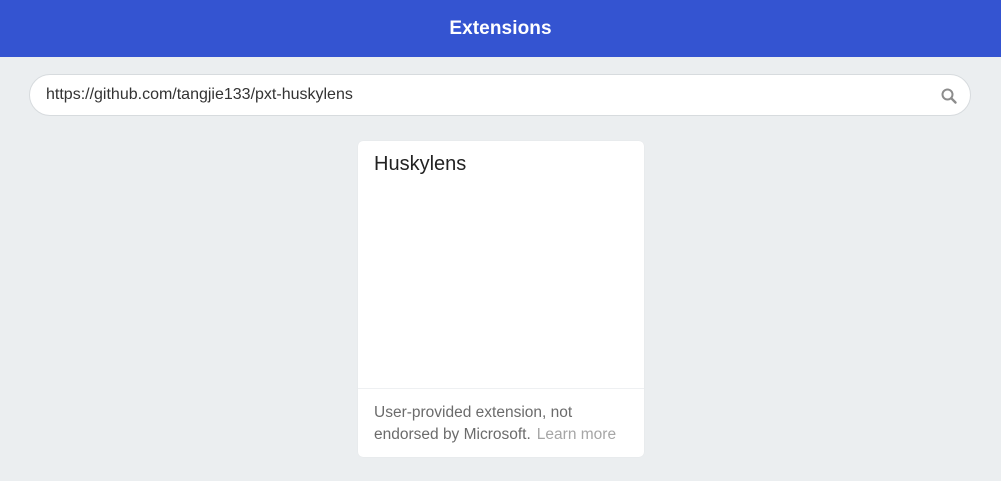 The width and height of the screenshot is (1001, 481). What do you see at coordinates (486, 95) in the screenshot?
I see `search-input` at bounding box center [486, 95].